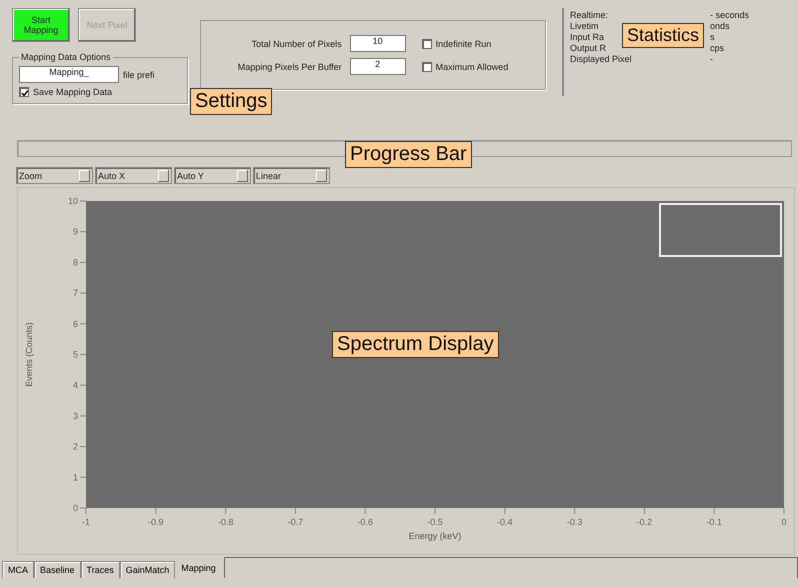 The image size is (798, 587). I want to click on y-tick: 2, so click(79, 447).